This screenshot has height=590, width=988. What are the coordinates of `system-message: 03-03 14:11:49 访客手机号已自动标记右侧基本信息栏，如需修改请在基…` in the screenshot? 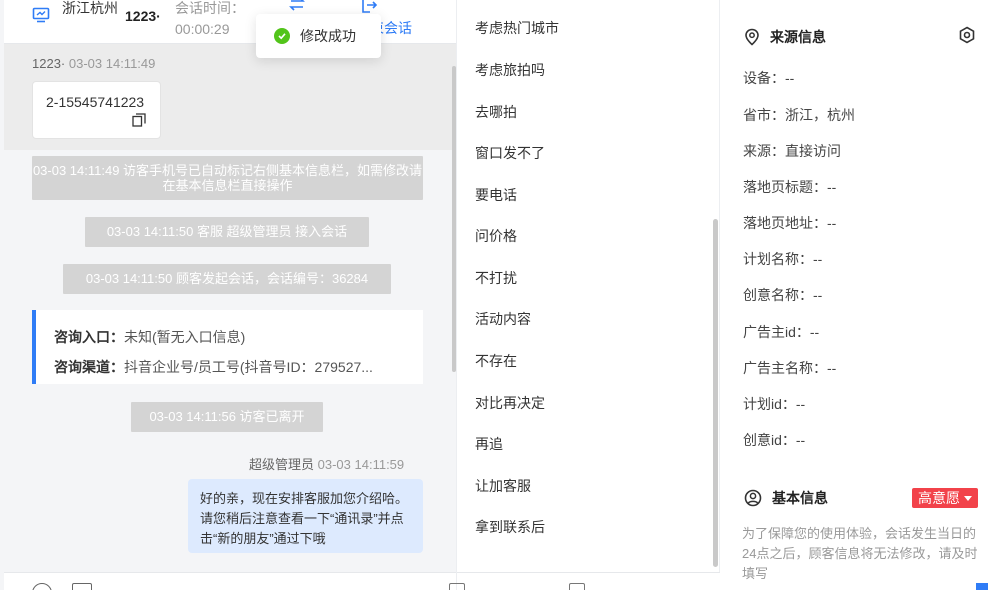 It's located at (227, 178).